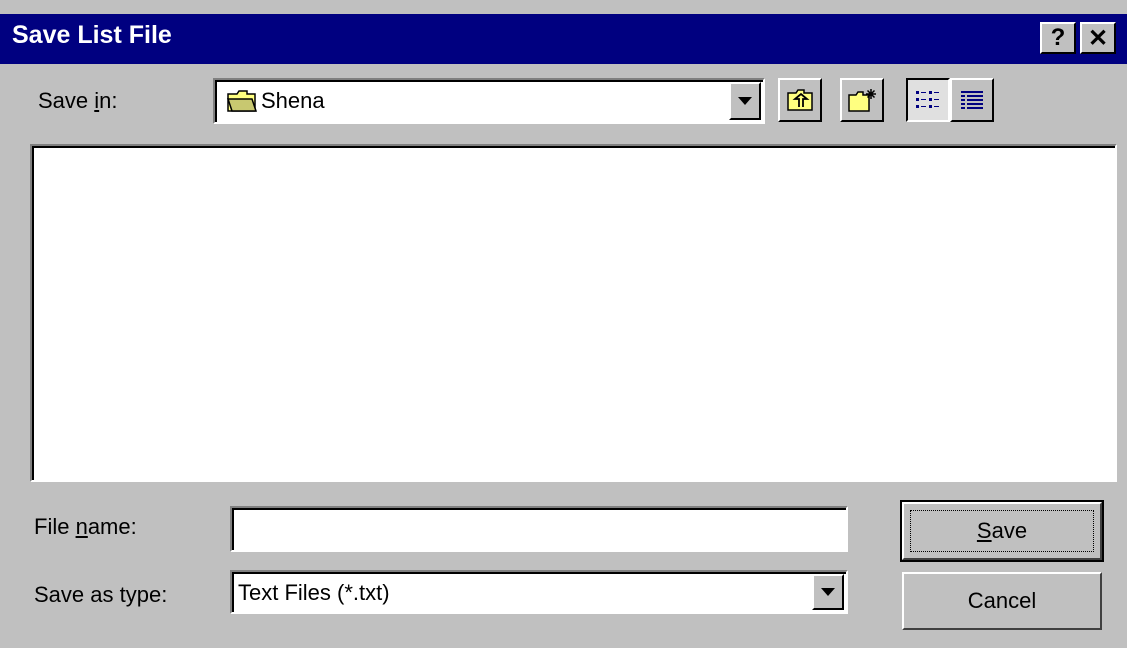  I want to click on save-in-dropdown-button, so click(745, 101).